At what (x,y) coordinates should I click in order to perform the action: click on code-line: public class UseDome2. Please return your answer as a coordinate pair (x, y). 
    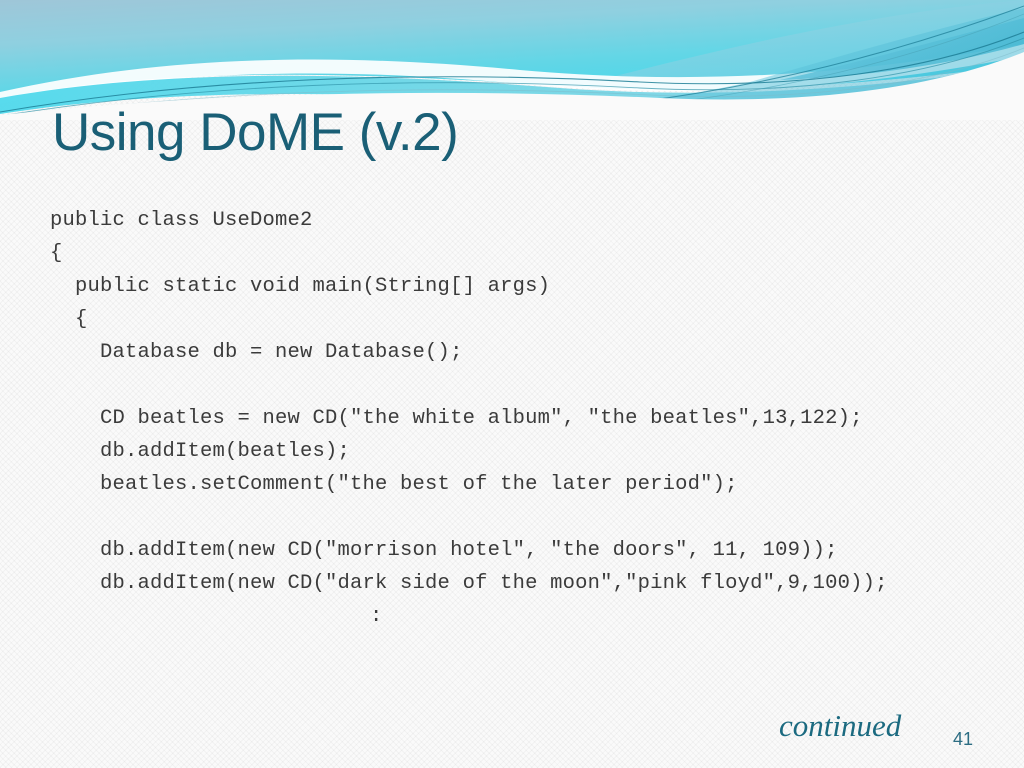
    Looking at the image, I should click on (181, 220).